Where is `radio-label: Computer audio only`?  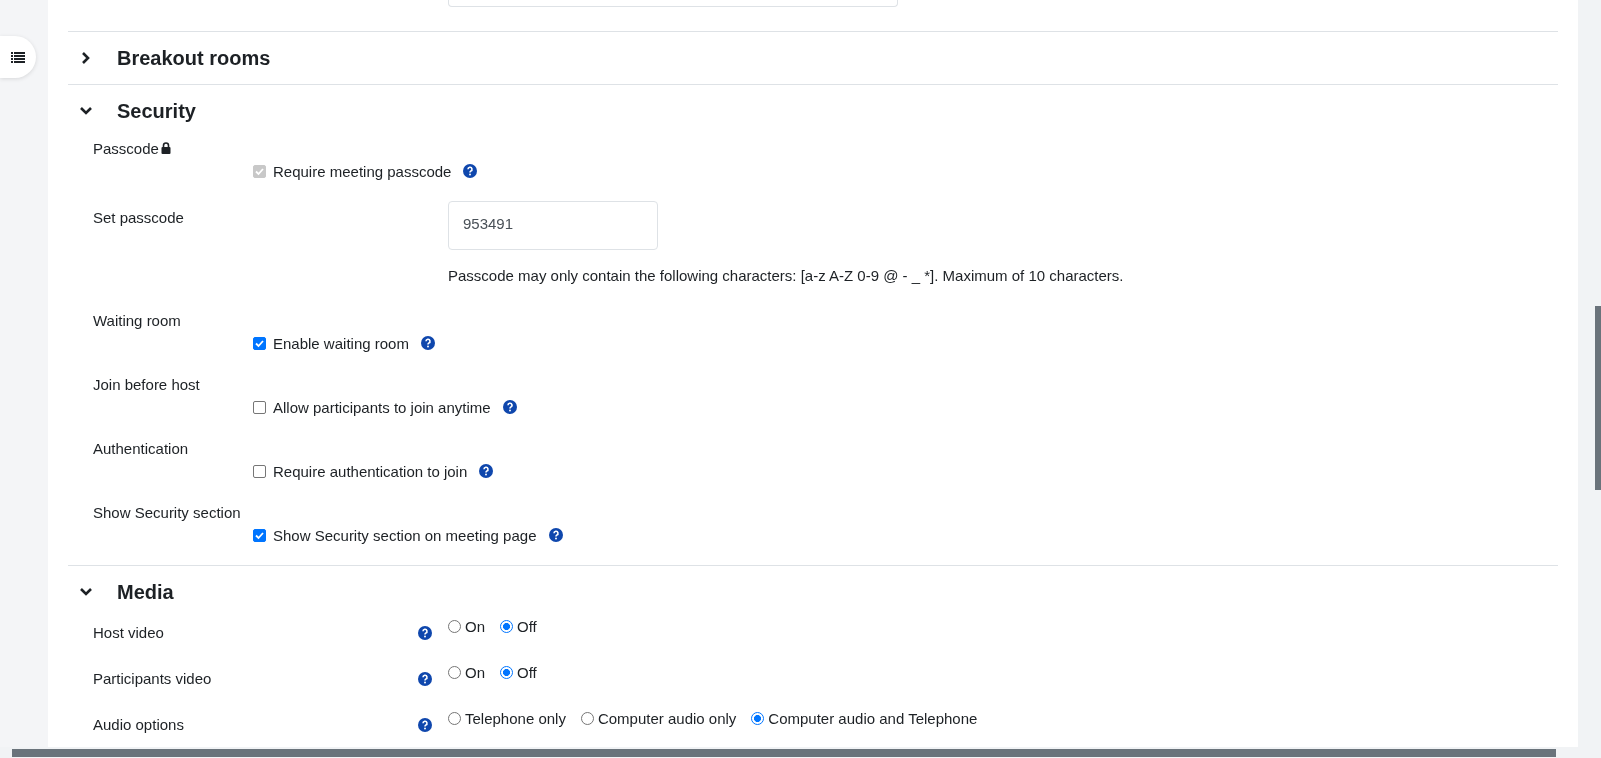
radio-label: Computer audio only is located at coordinates (667, 718).